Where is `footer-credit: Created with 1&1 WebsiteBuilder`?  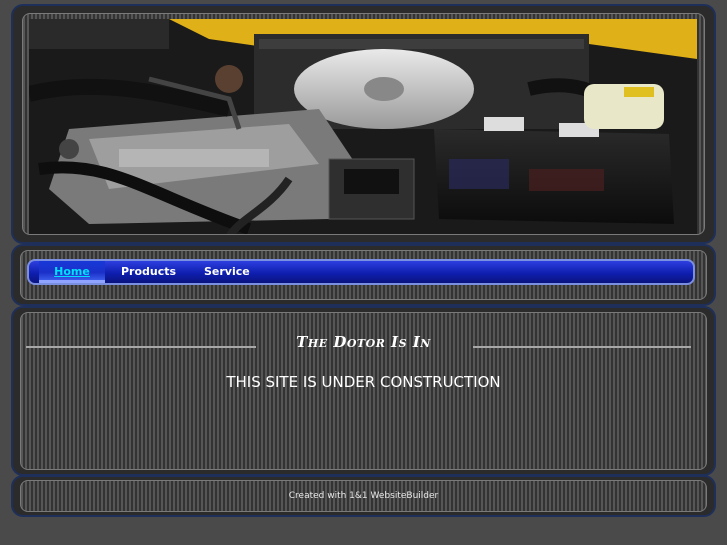
footer-credit: Created with 1&1 WebsiteBuilder is located at coordinates (363, 496).